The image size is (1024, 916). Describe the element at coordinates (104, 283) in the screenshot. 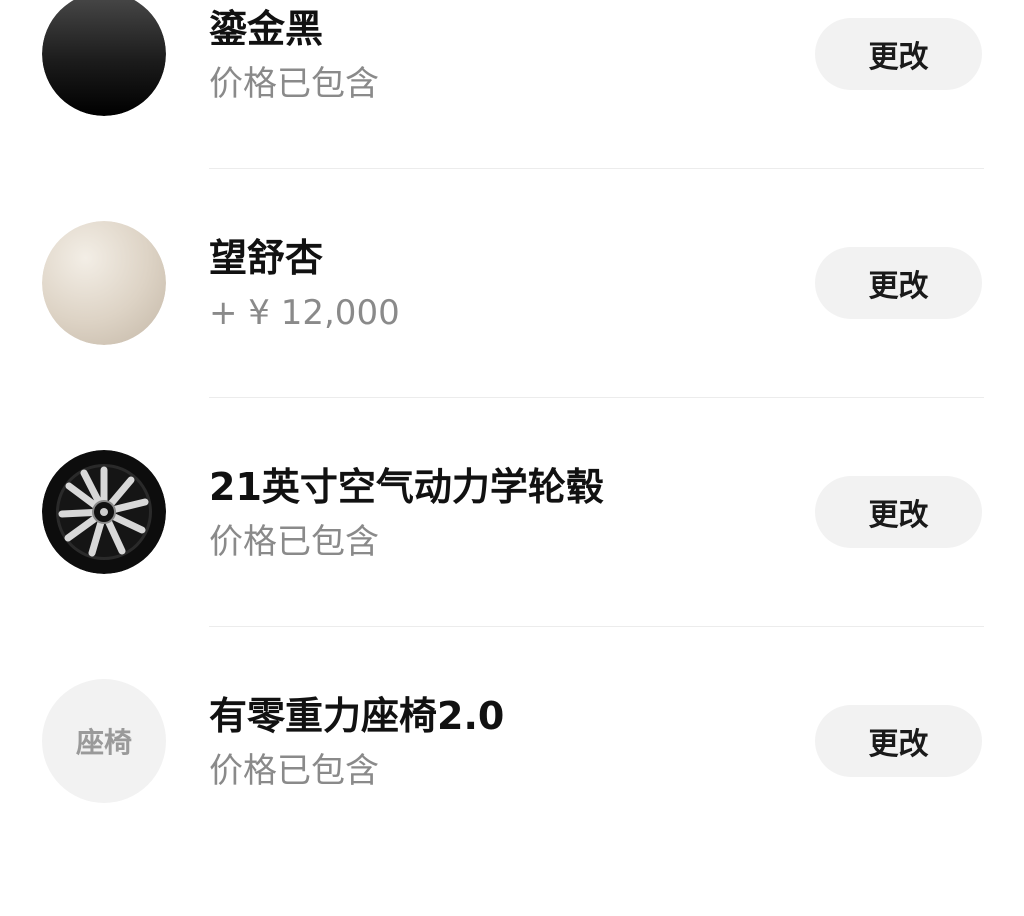

I see `apricot-color-swatch` at that location.